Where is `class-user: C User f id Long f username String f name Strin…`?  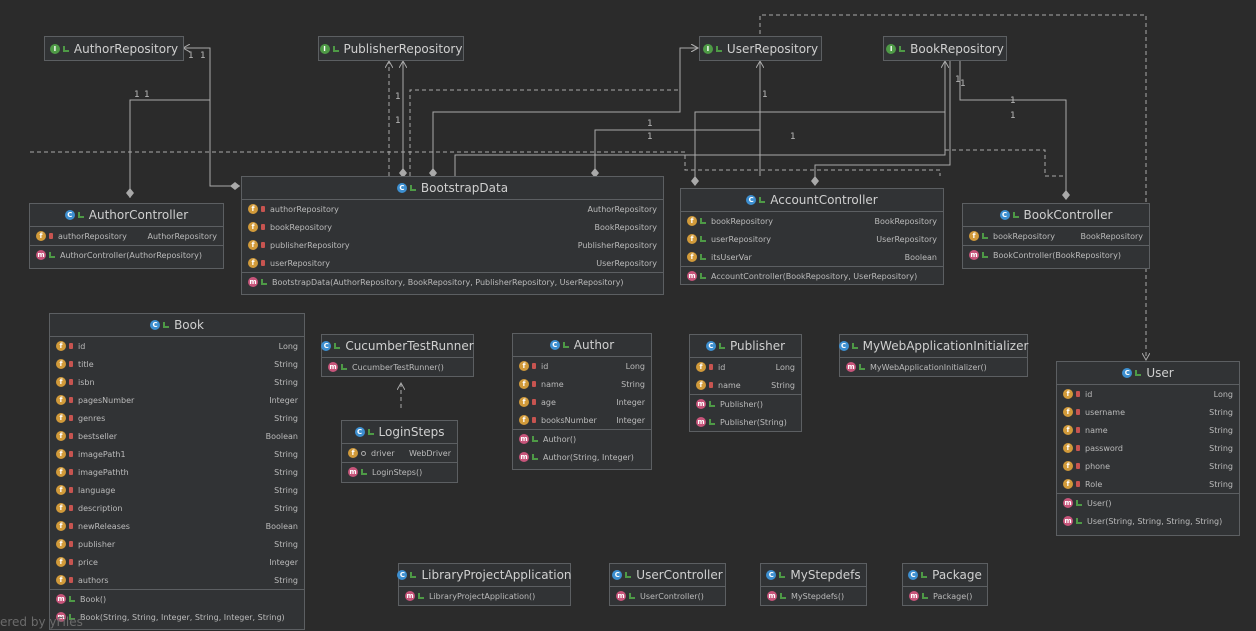
class-user: C User f id Long f username String f name Strin… is located at coordinates (1148, 448).